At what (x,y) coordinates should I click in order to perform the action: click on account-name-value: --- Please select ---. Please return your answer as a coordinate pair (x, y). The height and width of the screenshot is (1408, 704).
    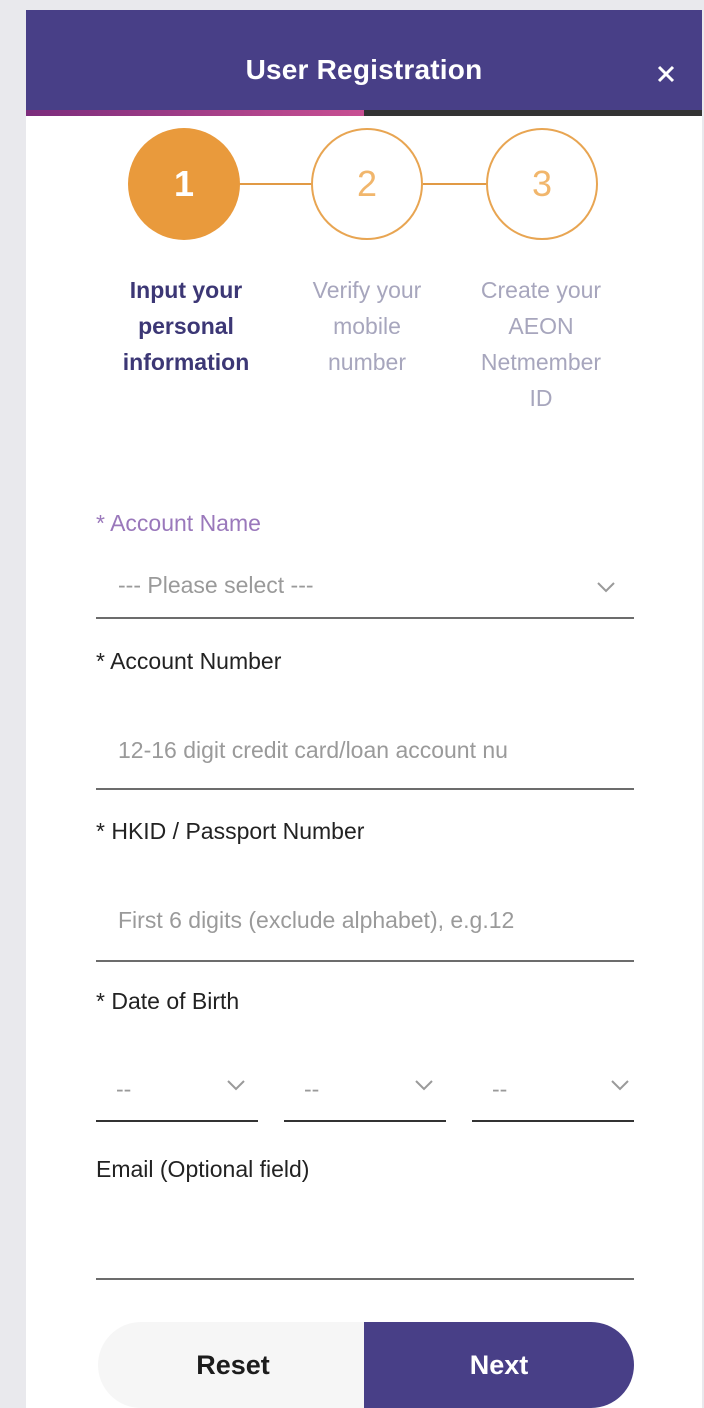
    Looking at the image, I should click on (216, 585).